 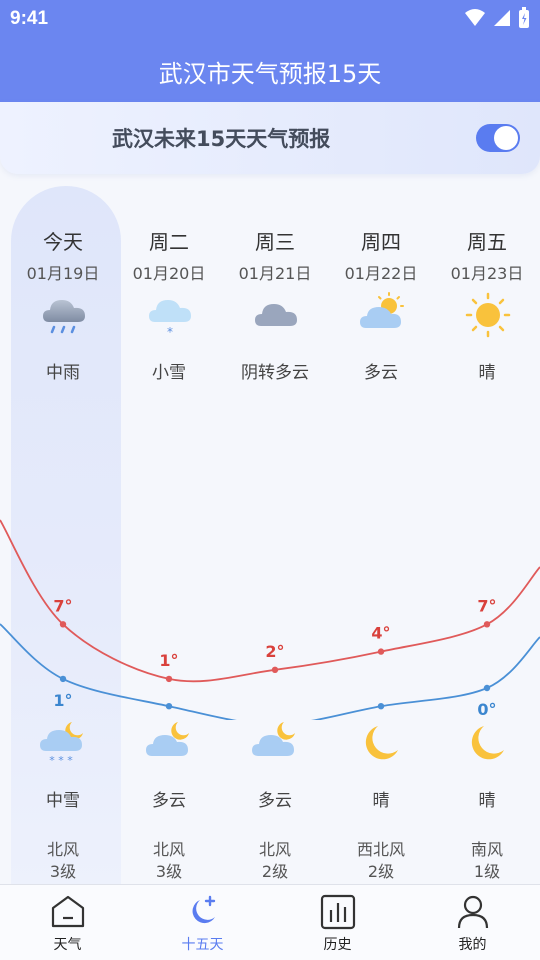 I want to click on user-icon, so click(x=473, y=912).